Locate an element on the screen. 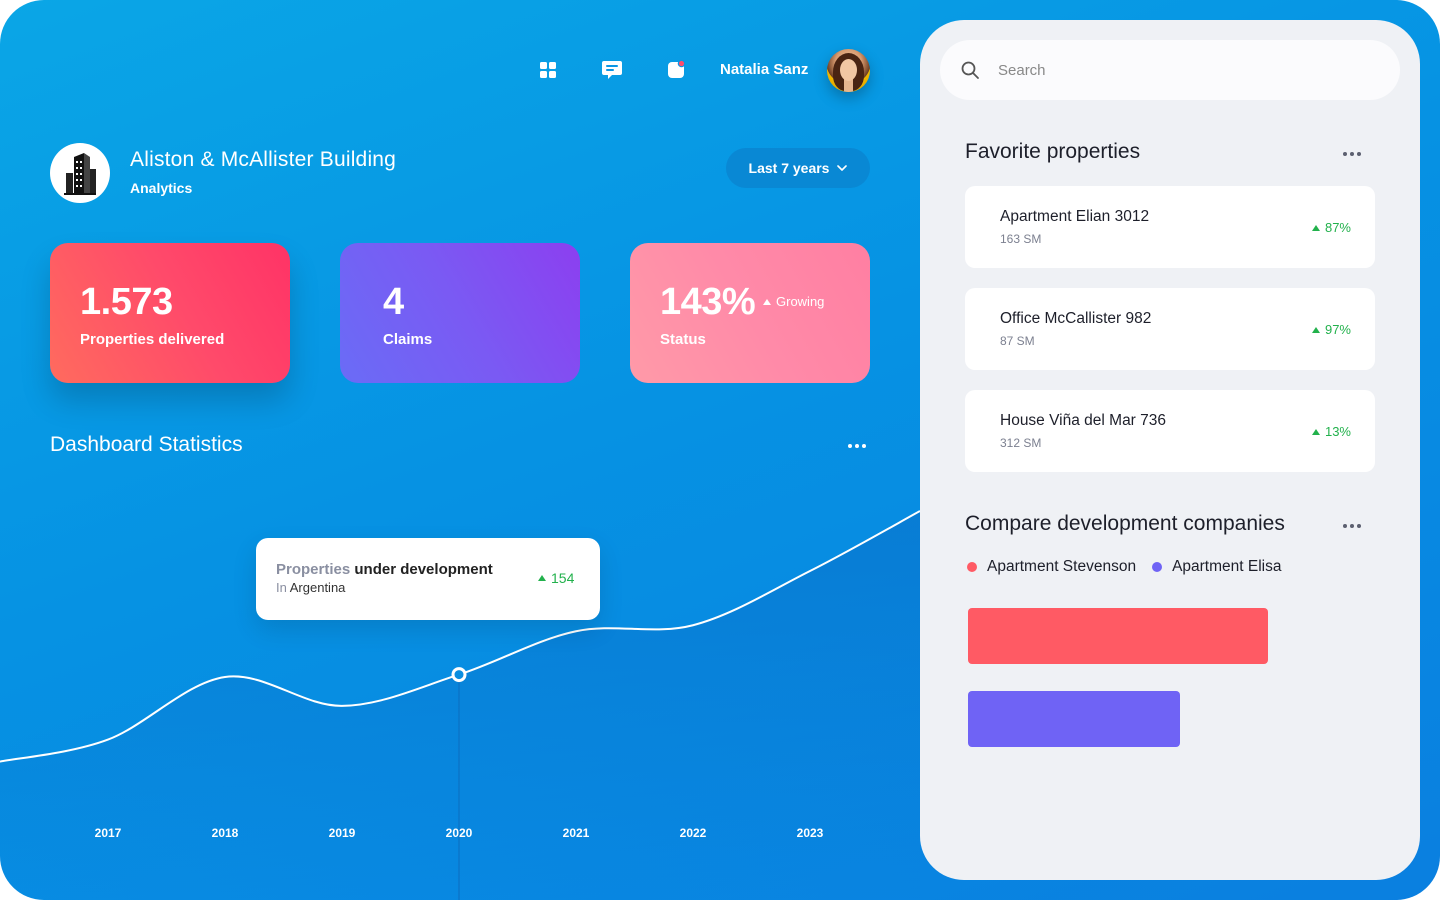 The height and width of the screenshot is (900, 1440). property-card: Apartment Elian 3012 163 SM 87% is located at coordinates (1170, 227).